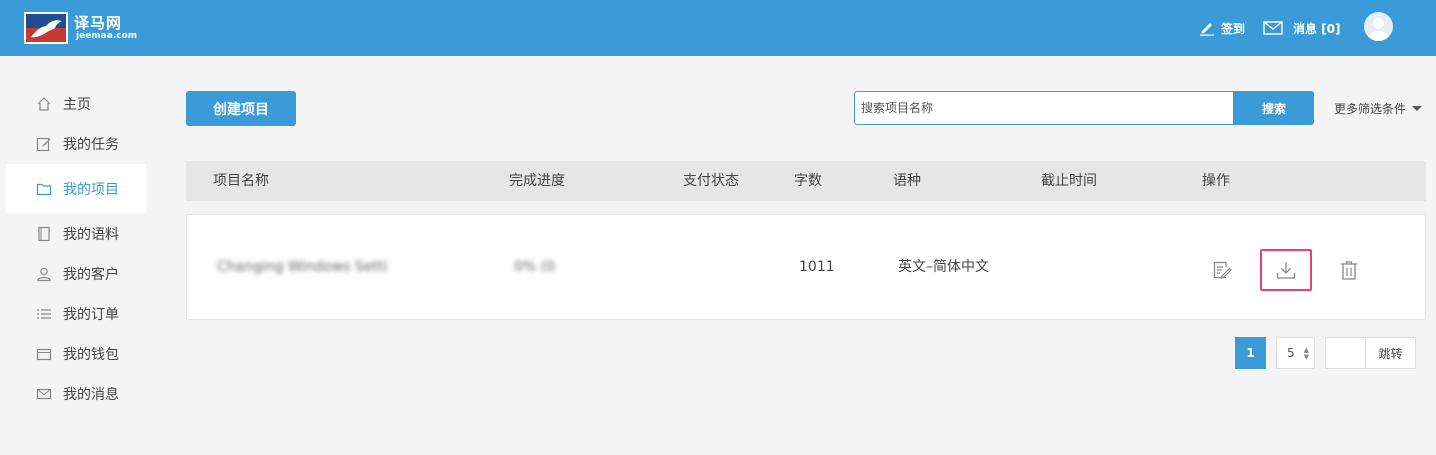 The image size is (1436, 455). What do you see at coordinates (1390, 353) in the screenshot?
I see `page-jump-button: 跳转` at bounding box center [1390, 353].